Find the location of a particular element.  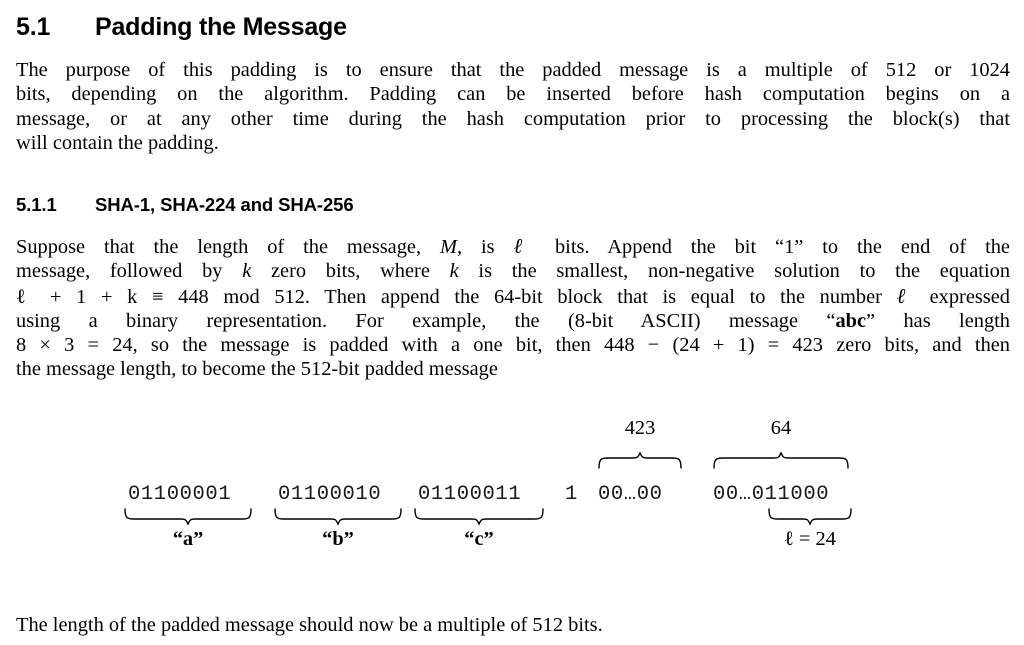

text-run: , is is located at coordinates (485, 247).